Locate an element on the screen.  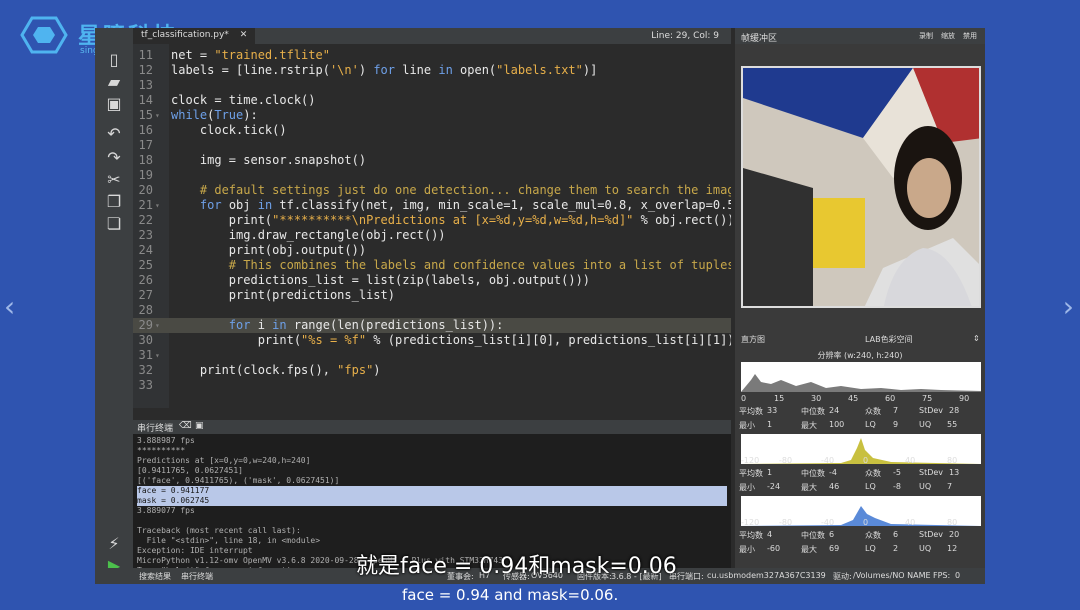
stat-label-median: 中位数 is located at coordinates (813, 411).